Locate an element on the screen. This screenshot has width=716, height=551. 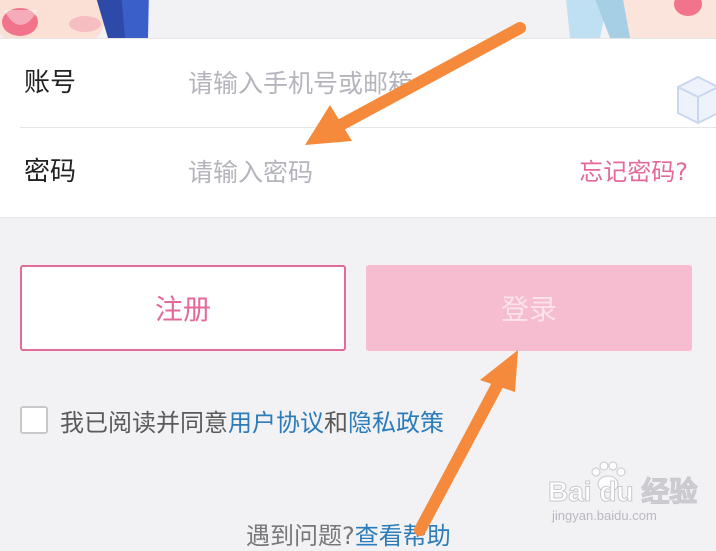
agreement-row: 我已阅读并同意 用户协议 和 隐私政策 is located at coordinates (232, 420).